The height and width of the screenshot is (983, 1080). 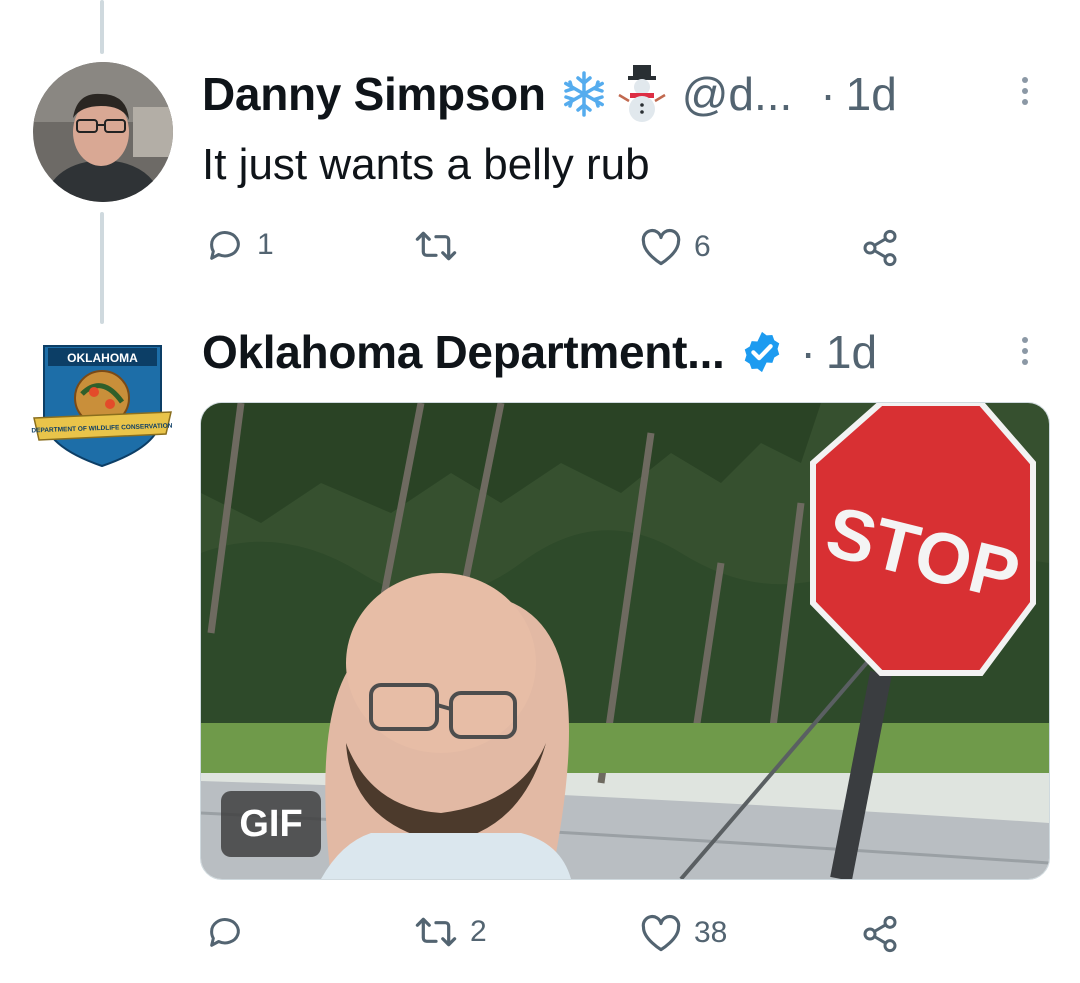 I want to click on retweet-count: 2, so click(x=478, y=931).